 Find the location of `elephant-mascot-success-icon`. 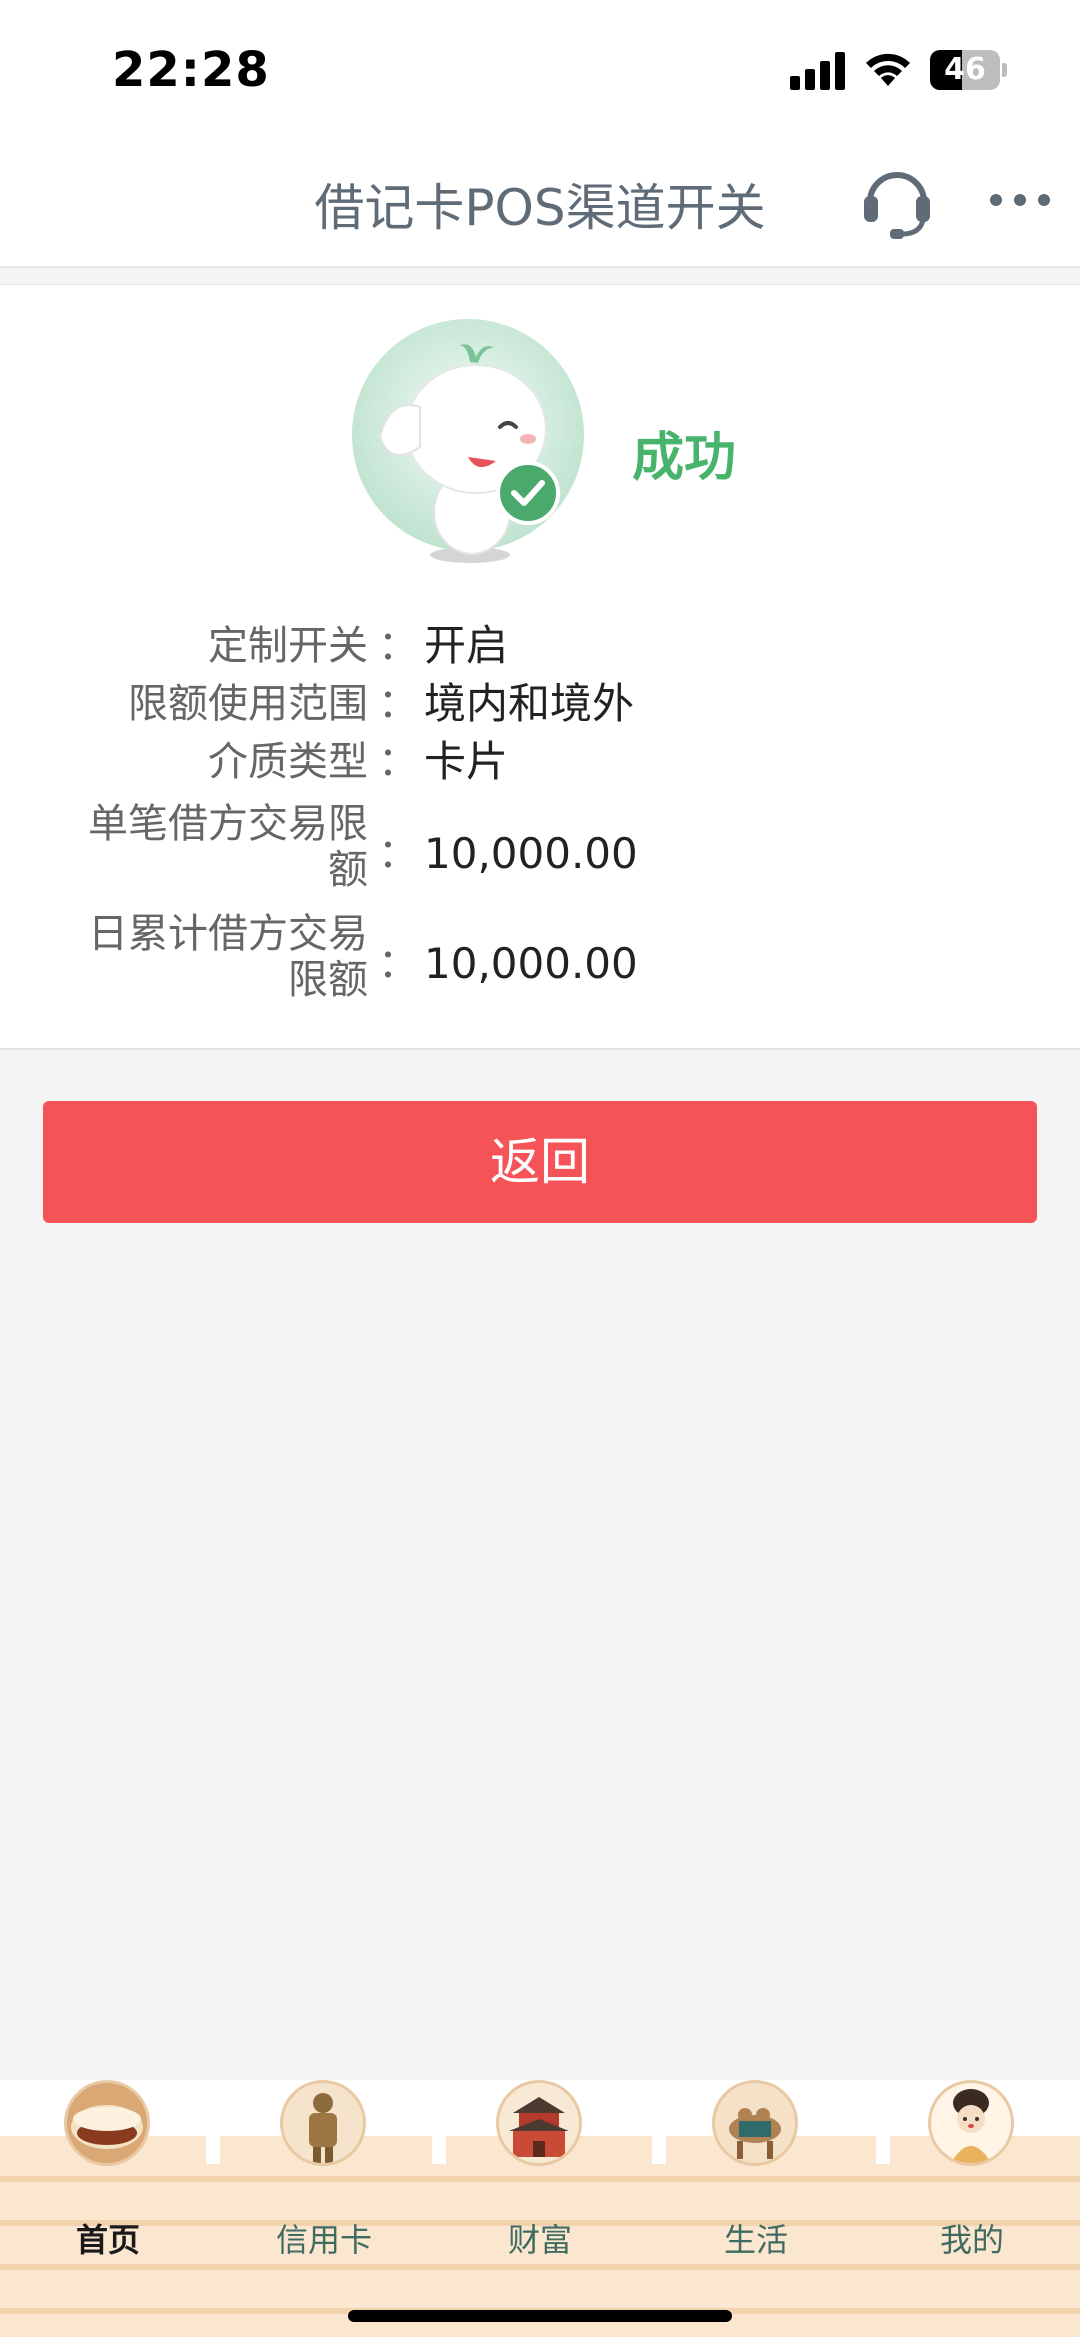

elephant-mascot-success-icon is located at coordinates (468, 441).